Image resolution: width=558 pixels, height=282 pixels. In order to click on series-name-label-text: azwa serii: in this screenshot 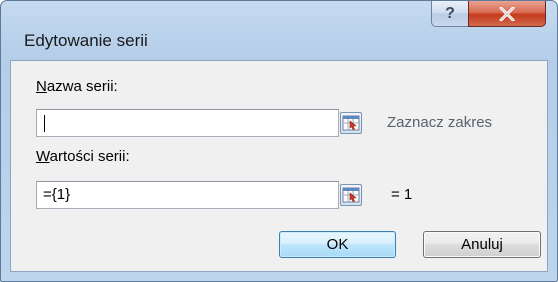, I will do `click(82, 86)`.